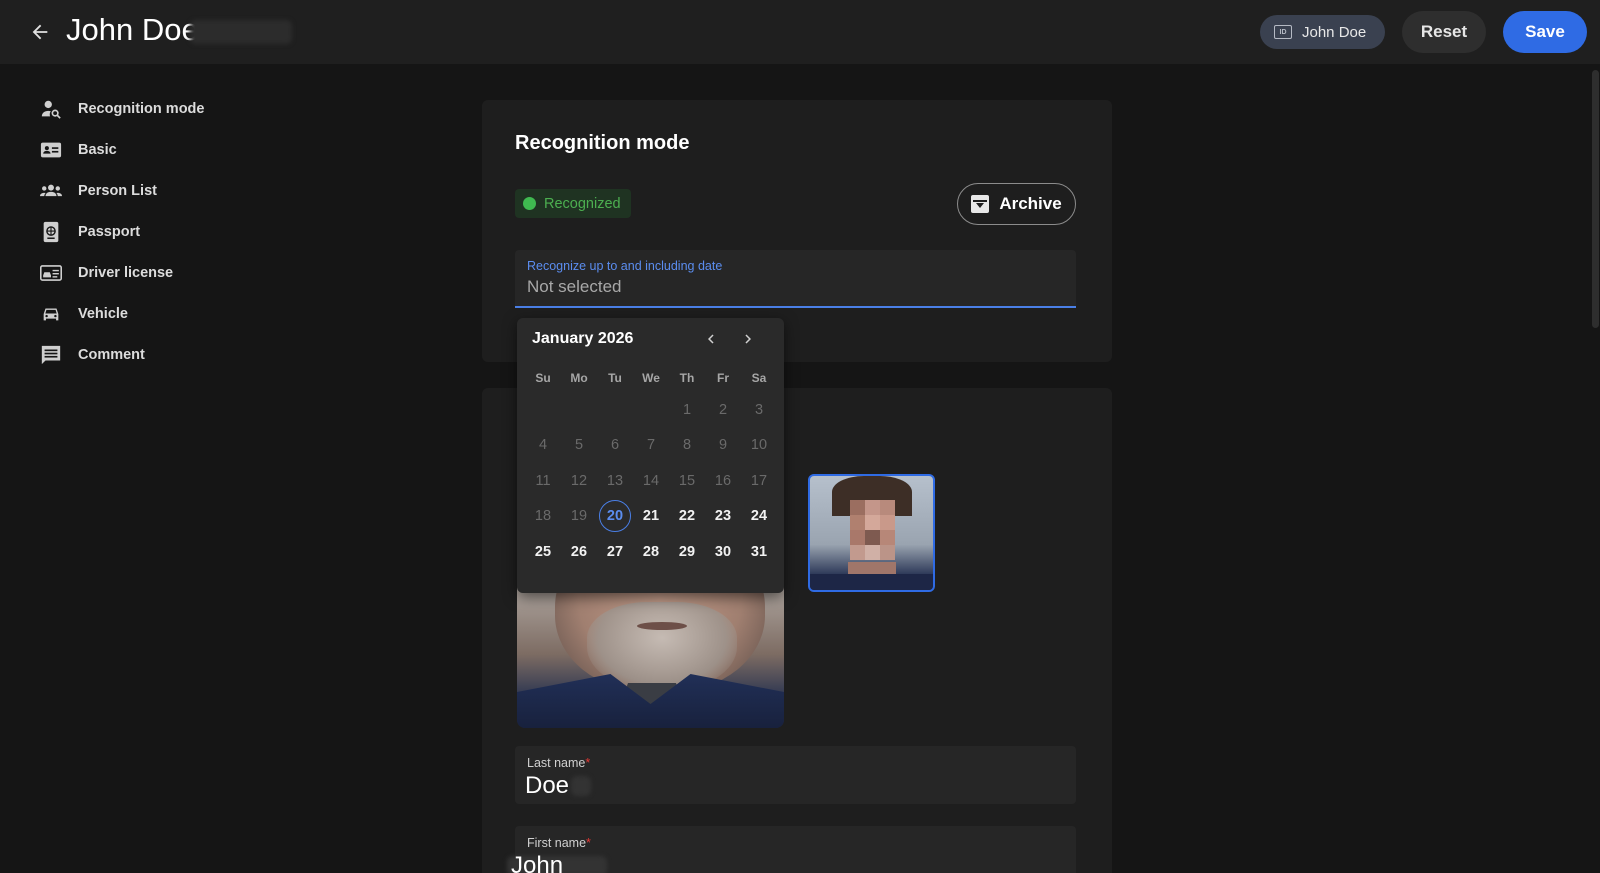 The width and height of the screenshot is (1600, 873). I want to click on calendar-day: 2, so click(723, 409).